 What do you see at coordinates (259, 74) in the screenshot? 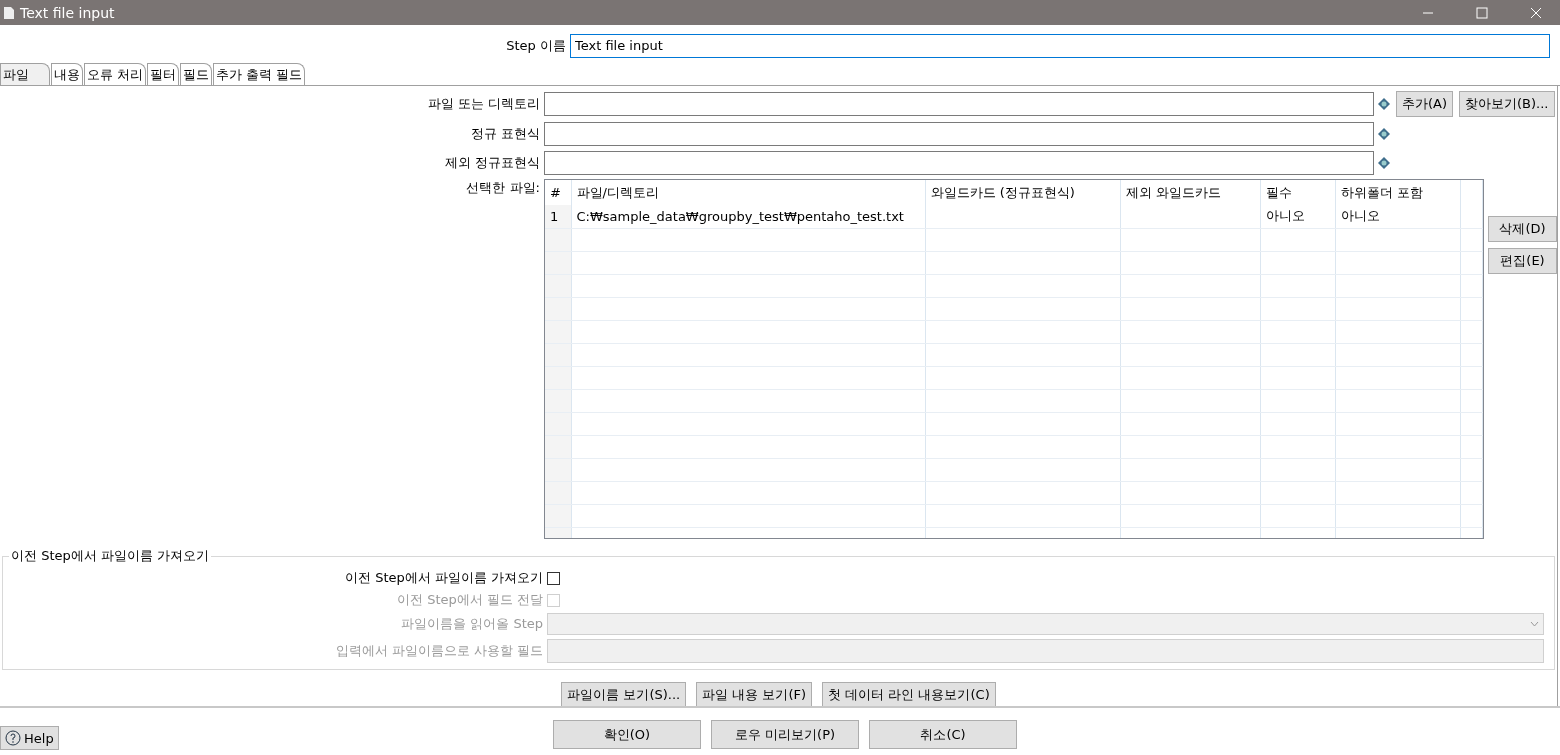
I see `tab: 추가 출력 필드` at bounding box center [259, 74].